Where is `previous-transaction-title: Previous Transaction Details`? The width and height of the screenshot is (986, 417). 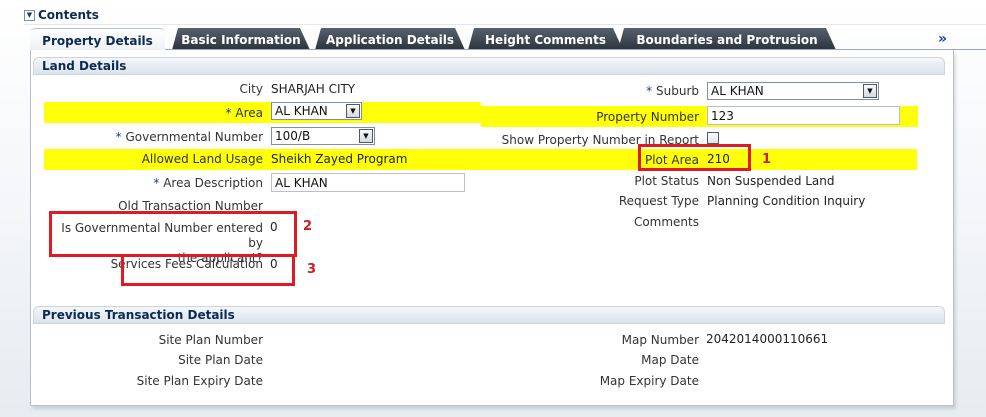 previous-transaction-title: Previous Transaction Details is located at coordinates (138, 315).